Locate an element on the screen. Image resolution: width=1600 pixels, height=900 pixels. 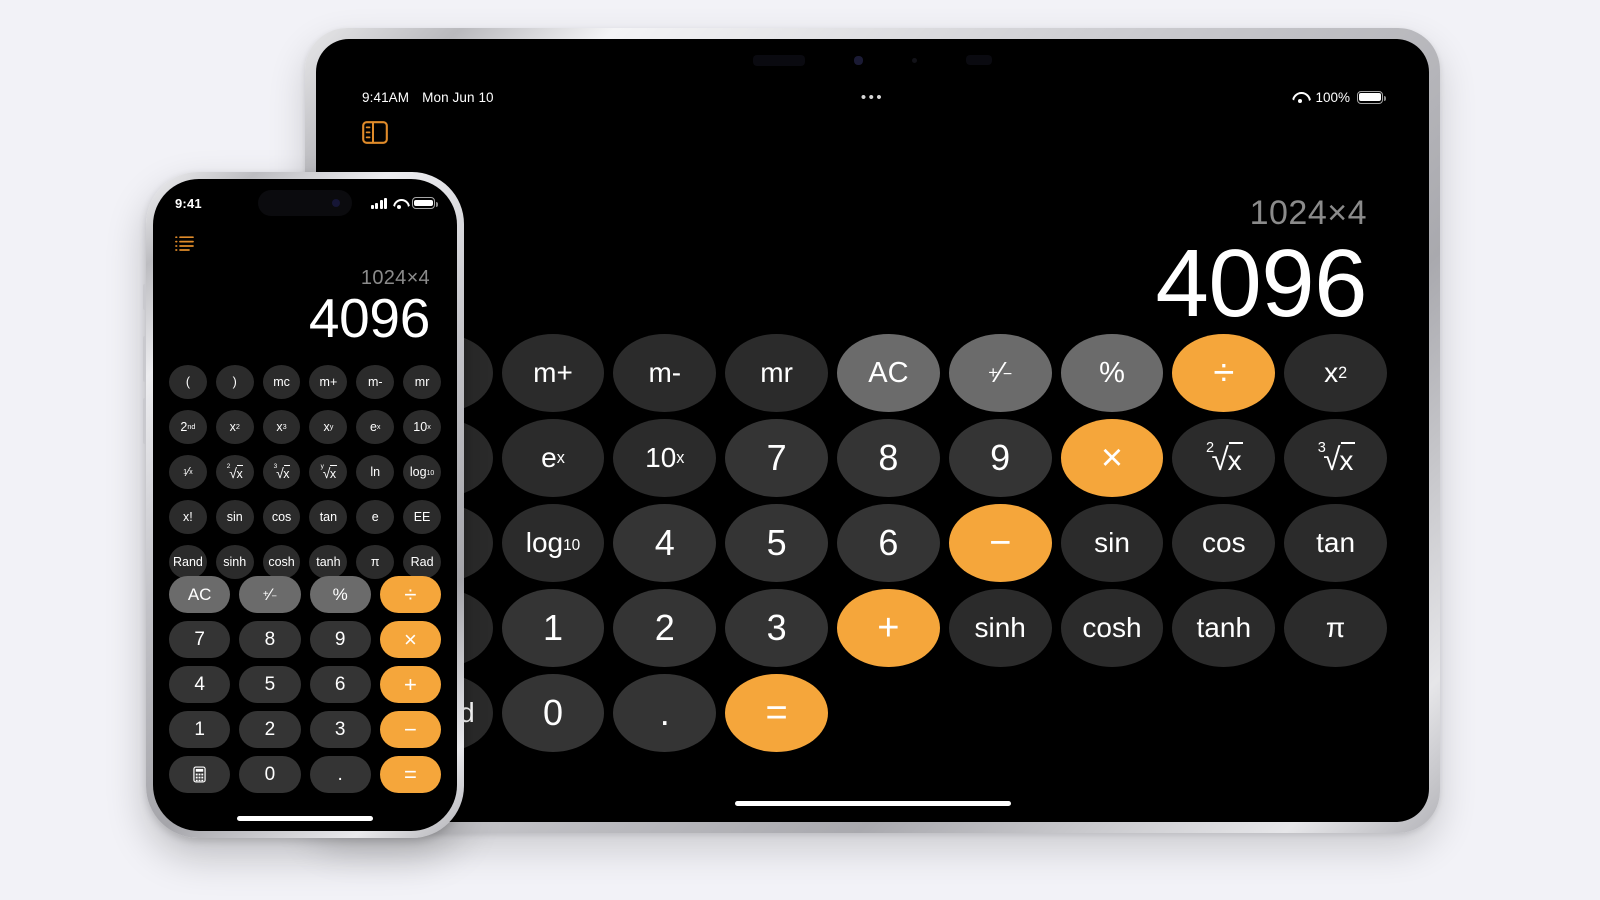
ipad-expression: 1024×4 is located at coordinates (1308, 213).